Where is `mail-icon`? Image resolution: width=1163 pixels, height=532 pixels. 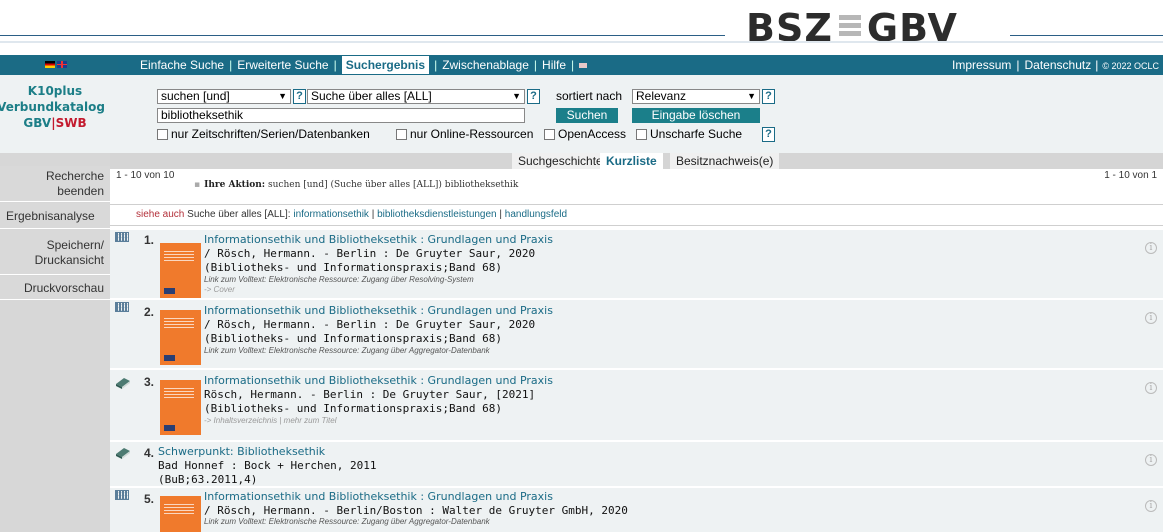 mail-icon is located at coordinates (583, 65).